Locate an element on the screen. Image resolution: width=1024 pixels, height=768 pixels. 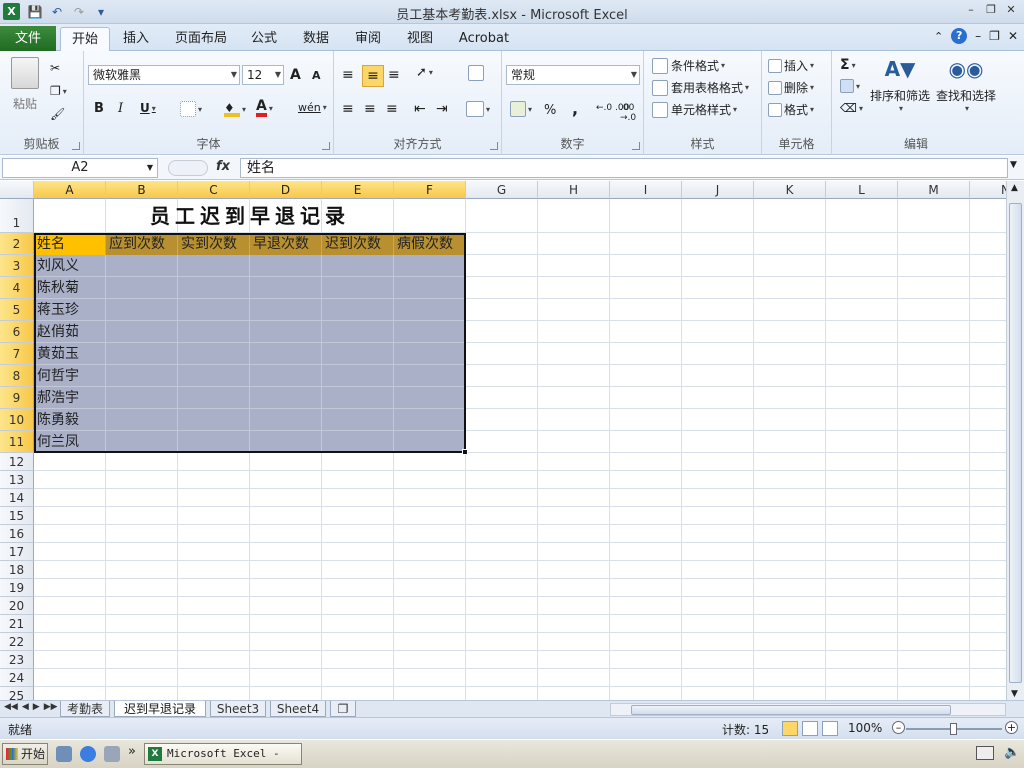
copy-icon: ❐ ▾ is located at coordinates (58, 91).